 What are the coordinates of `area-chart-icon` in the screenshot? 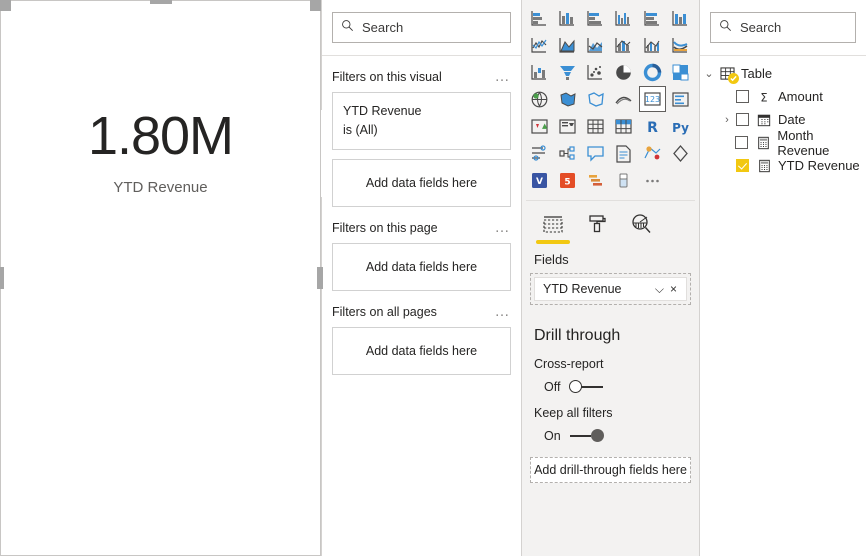 It's located at (567, 45).